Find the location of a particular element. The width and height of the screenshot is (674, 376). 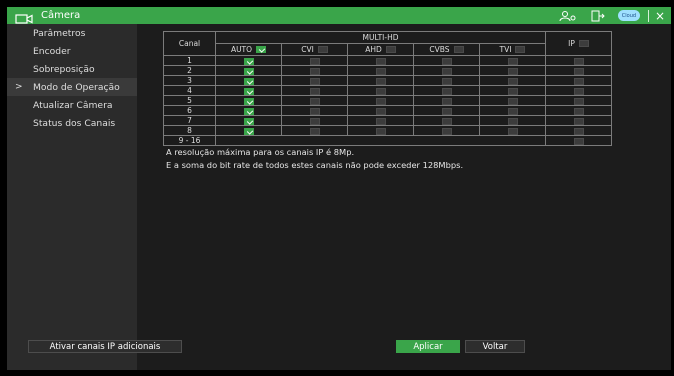

ip-all-checkbox is located at coordinates (583, 43).